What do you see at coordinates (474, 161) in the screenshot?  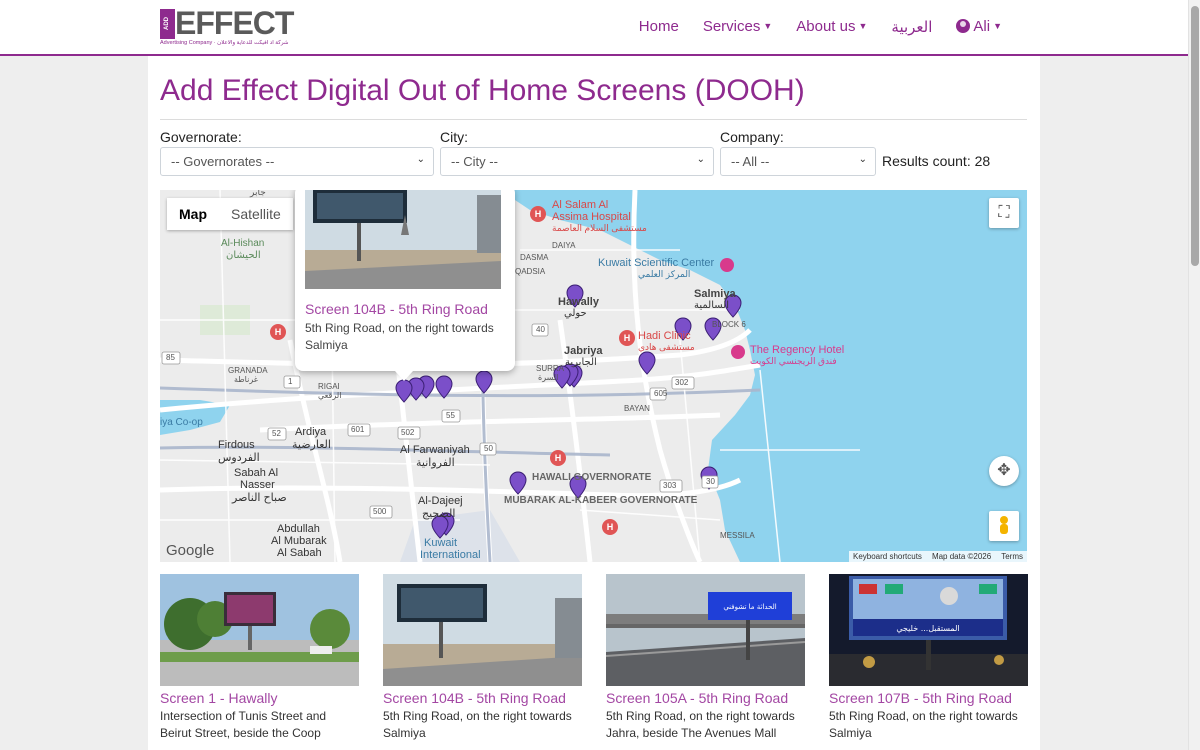 I see `city-select-value: -- City --` at bounding box center [474, 161].